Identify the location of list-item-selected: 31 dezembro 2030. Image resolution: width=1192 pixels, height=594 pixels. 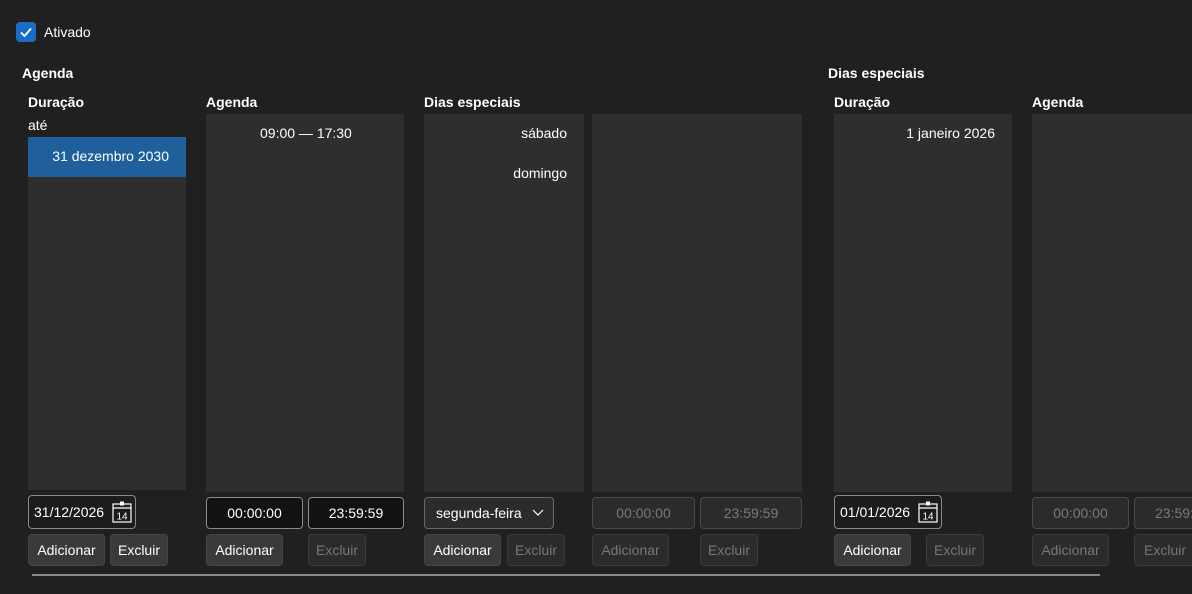
(107, 157).